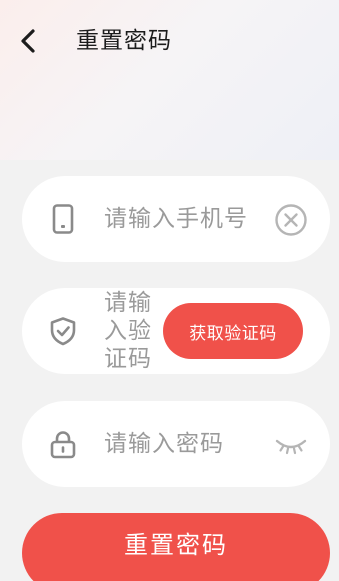  I want to click on shield-check-icon, so click(63, 331).